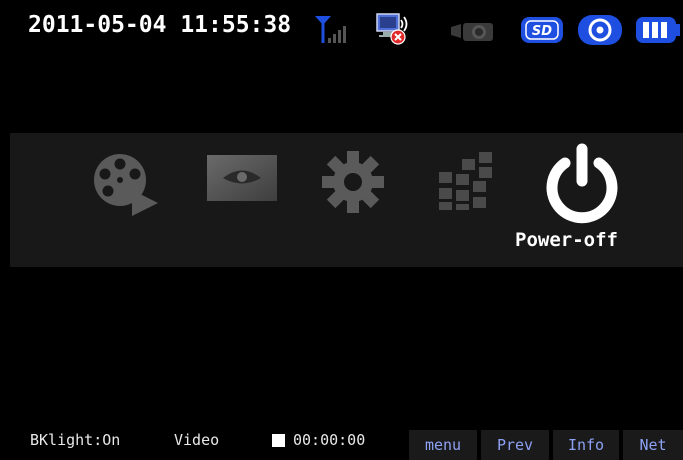 This screenshot has width=683, height=460. I want to click on backlight-status: BKlight:On, so click(75, 440).